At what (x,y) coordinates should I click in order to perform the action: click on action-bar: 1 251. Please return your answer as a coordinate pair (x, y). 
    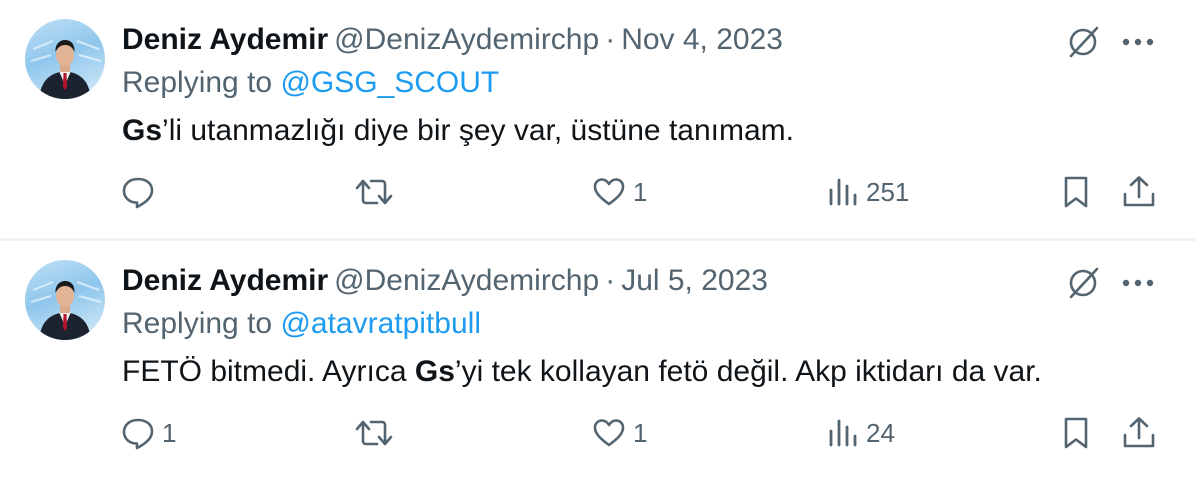
    Looking at the image, I should click on (598, 192).